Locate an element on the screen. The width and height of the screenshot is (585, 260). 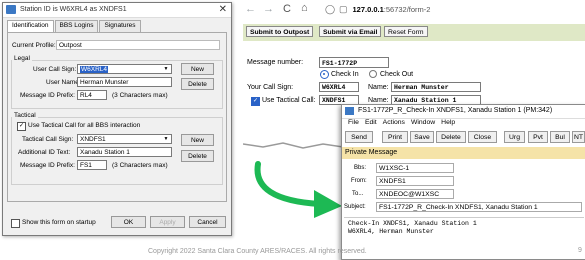
urgent-button: Urg is located at coordinates (514, 137).